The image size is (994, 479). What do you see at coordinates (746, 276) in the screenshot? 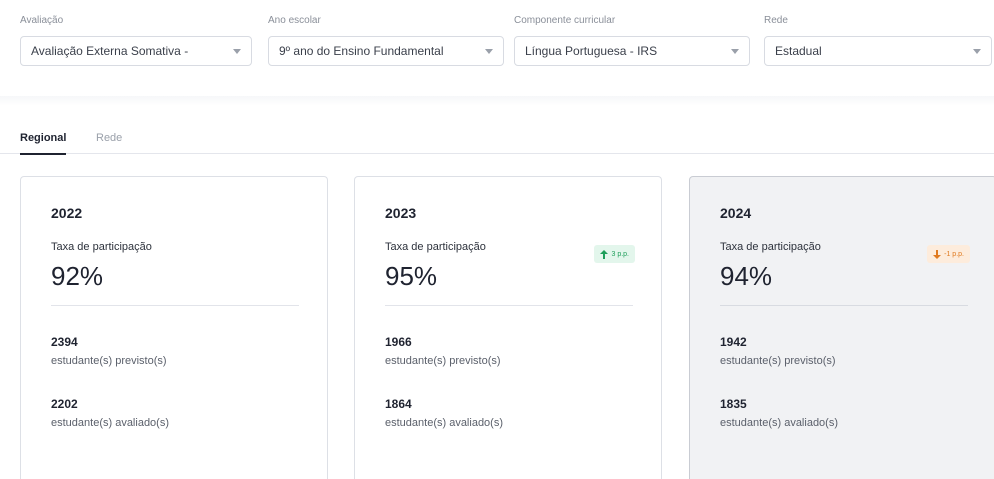
I see `participation-rate-value: 94%` at bounding box center [746, 276].